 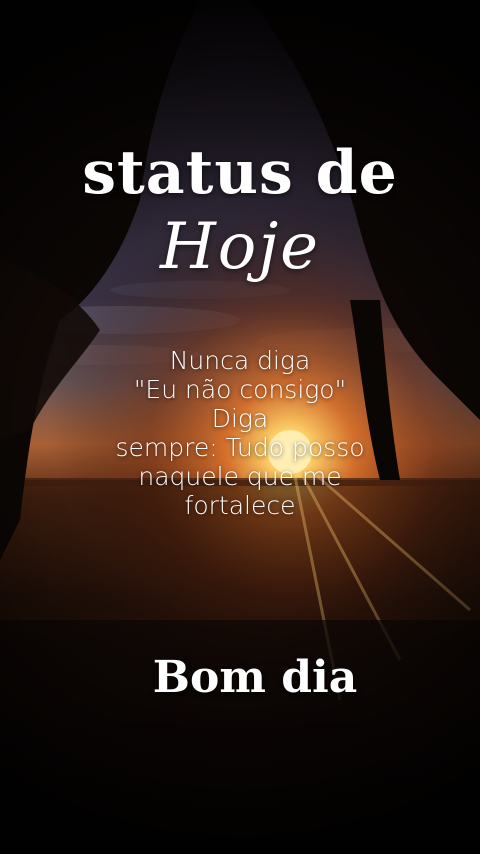 I want to click on greeting-bom-dia: Bom dia, so click(x=255, y=677).